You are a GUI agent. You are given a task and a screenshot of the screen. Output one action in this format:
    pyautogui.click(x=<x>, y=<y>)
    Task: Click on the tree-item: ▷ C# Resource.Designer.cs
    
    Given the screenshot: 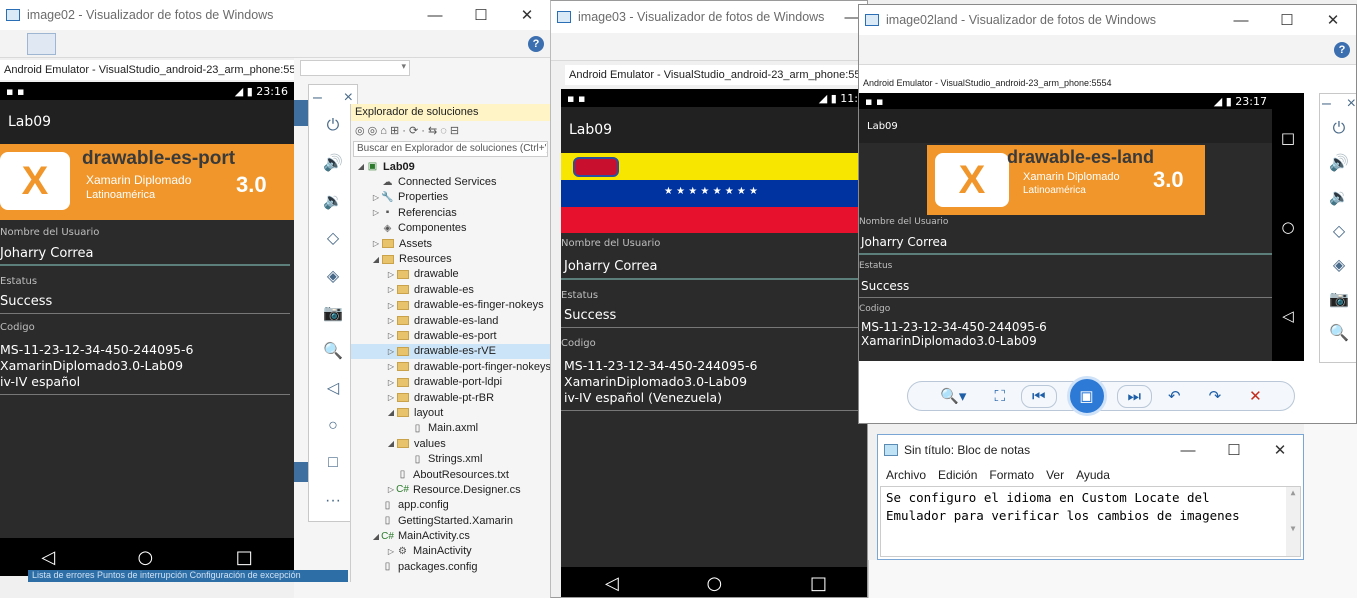 What is the action you would take?
    pyautogui.click(x=450, y=489)
    